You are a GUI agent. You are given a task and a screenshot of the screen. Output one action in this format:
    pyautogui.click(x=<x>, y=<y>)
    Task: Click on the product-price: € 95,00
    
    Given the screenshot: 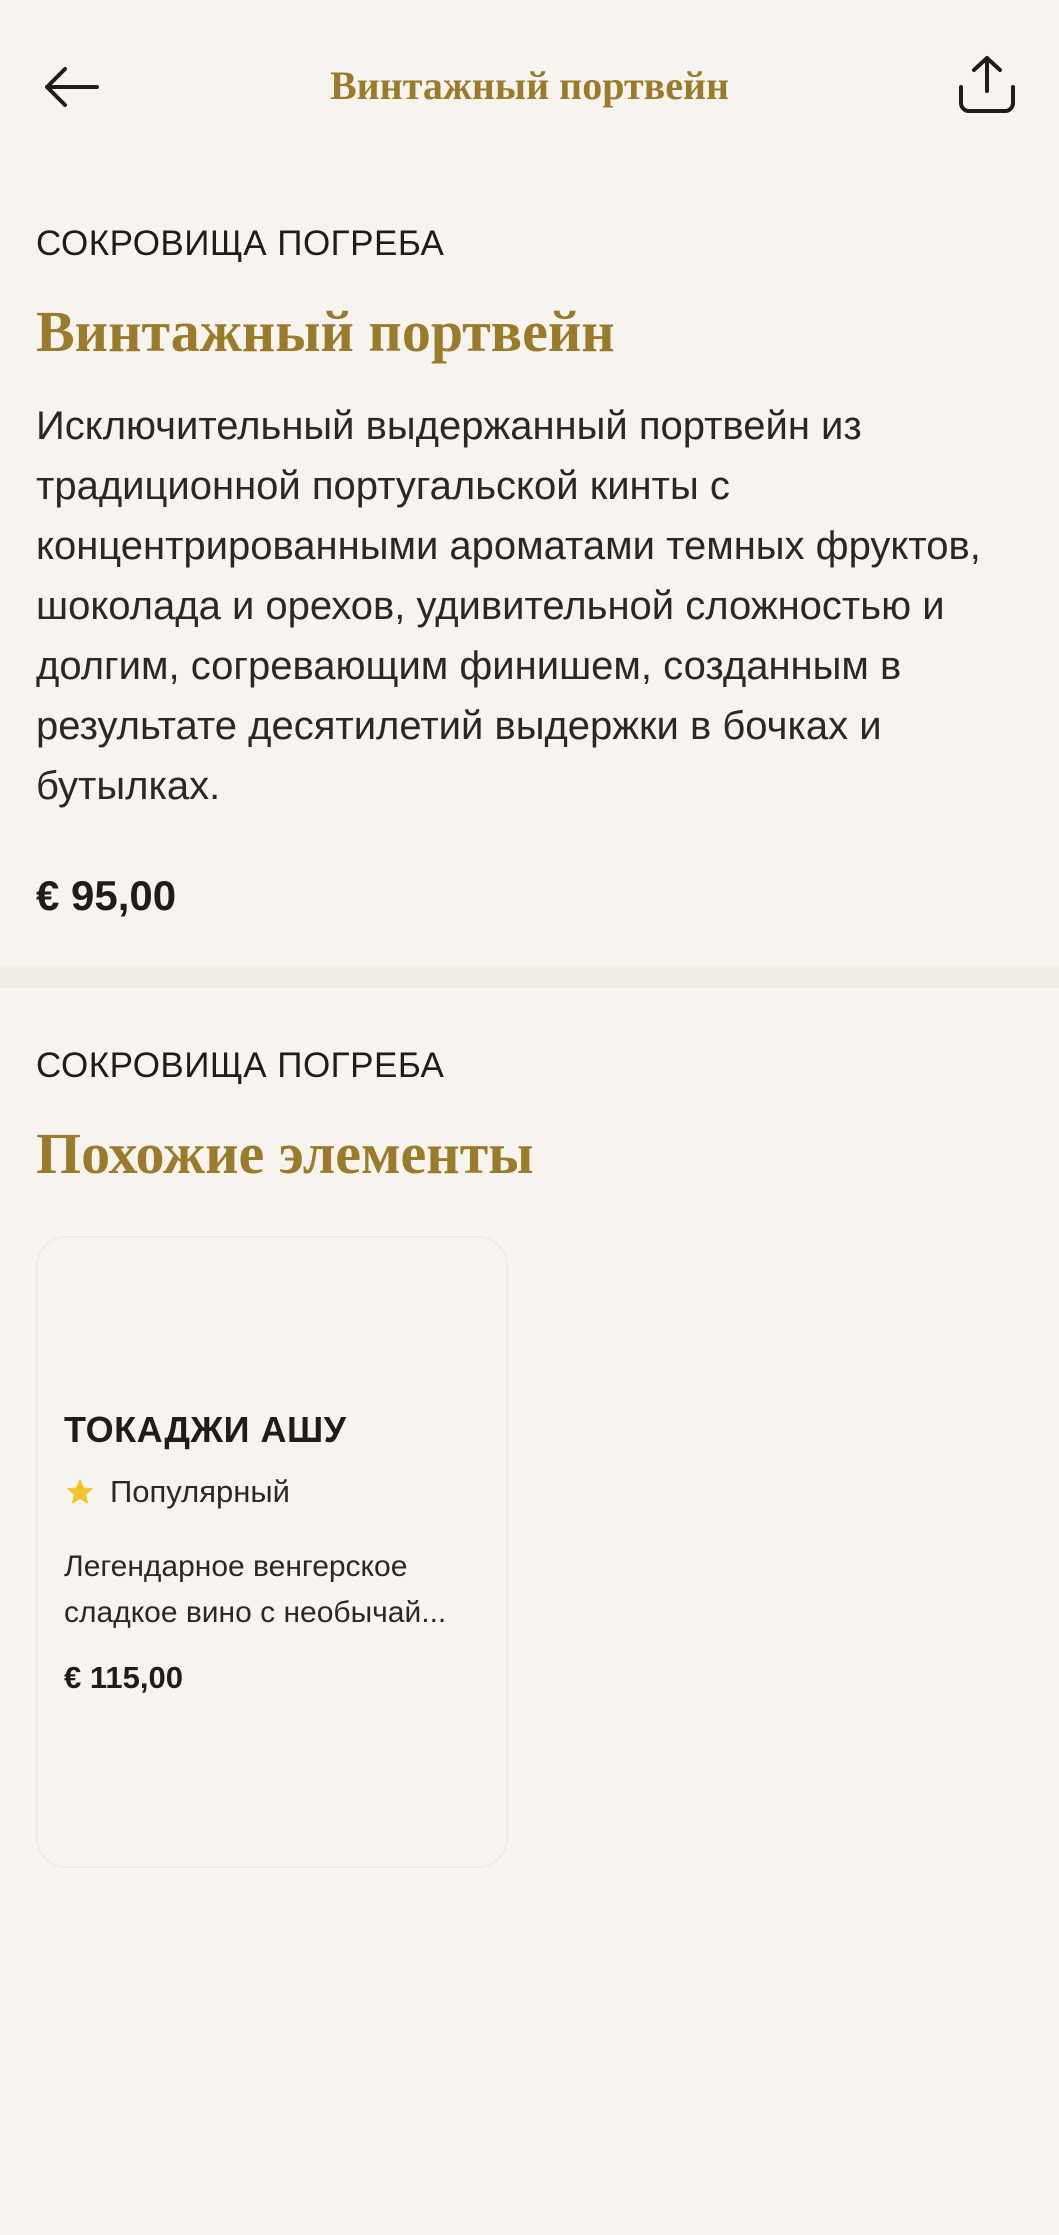 What is the action you would take?
    pyautogui.click(x=106, y=895)
    